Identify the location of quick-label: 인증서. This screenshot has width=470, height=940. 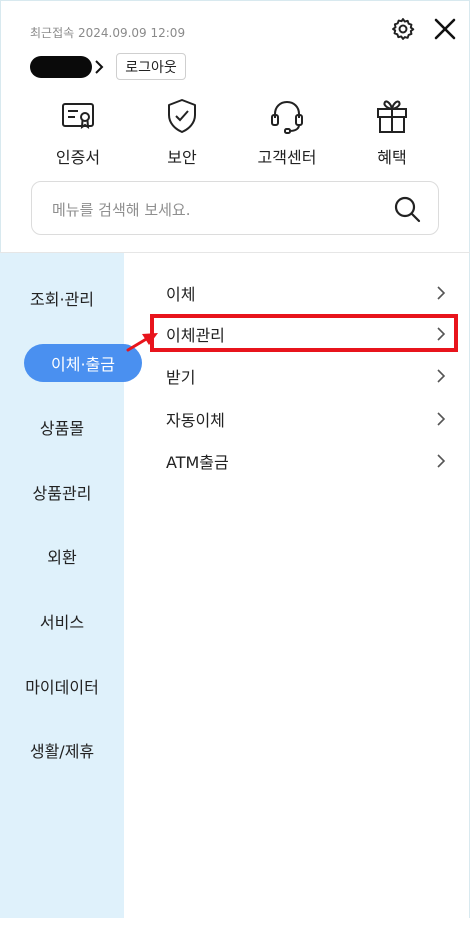
(78, 157).